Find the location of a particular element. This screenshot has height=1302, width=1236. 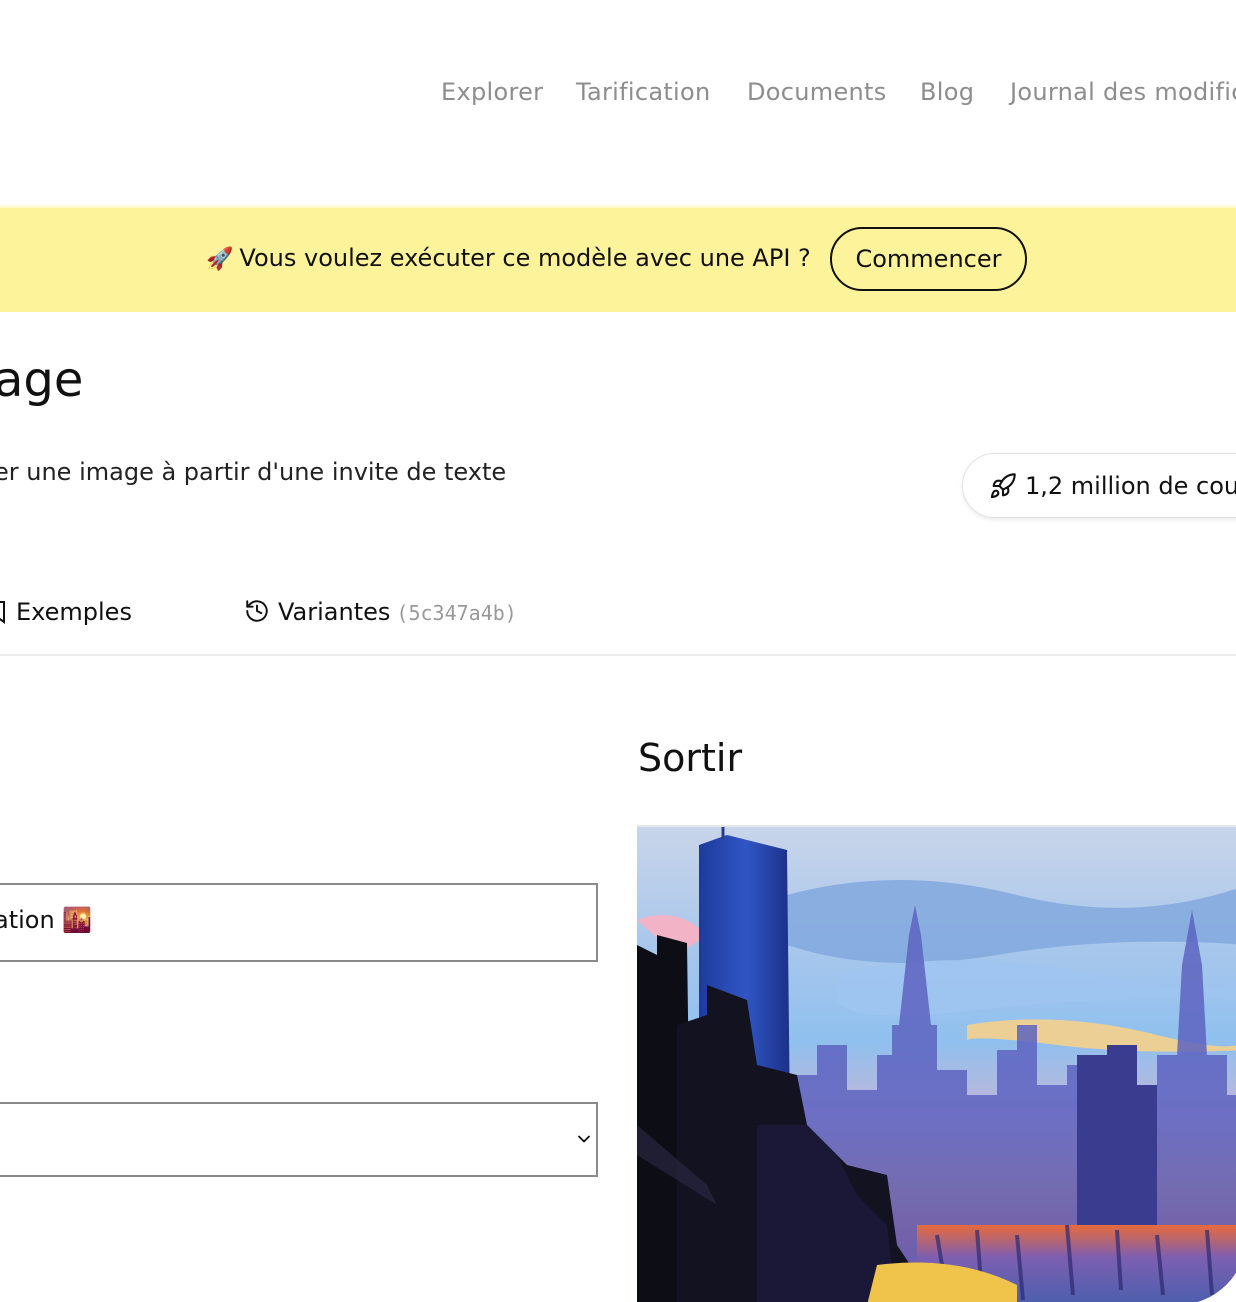

version-id: (5c347a4b) is located at coordinates (456, 613).